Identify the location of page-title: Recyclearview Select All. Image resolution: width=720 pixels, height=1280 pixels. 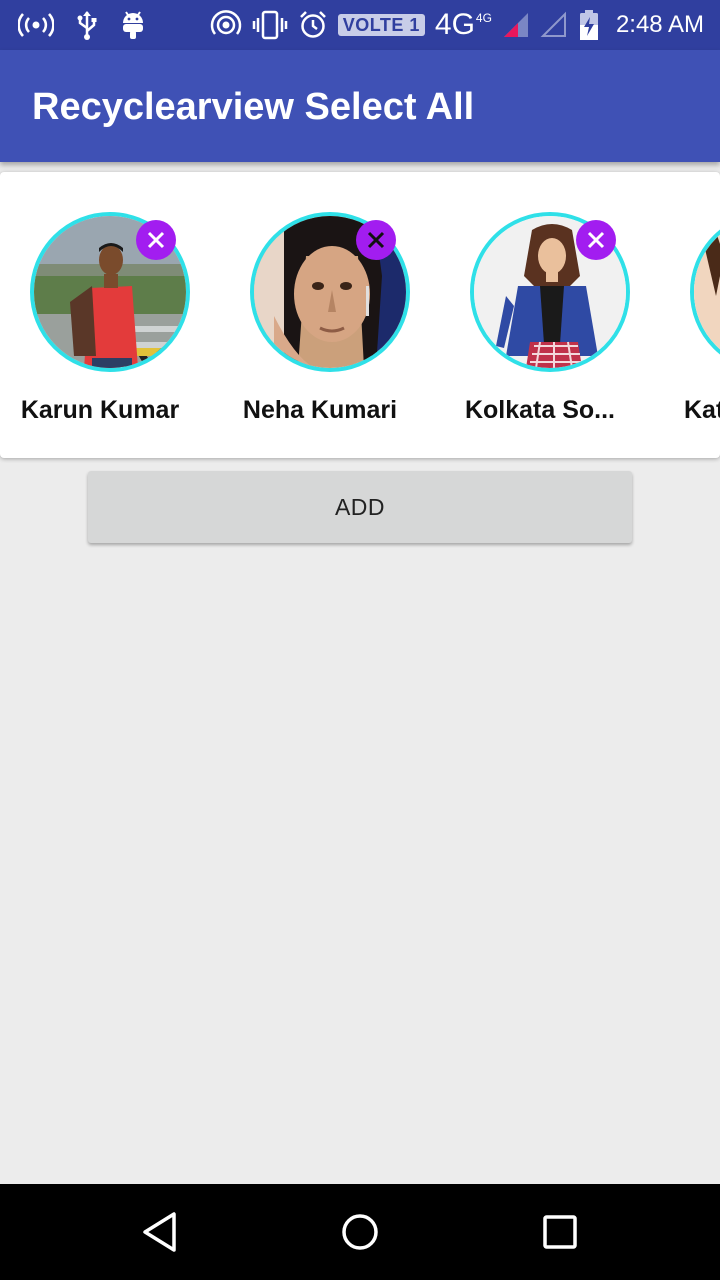
(253, 107).